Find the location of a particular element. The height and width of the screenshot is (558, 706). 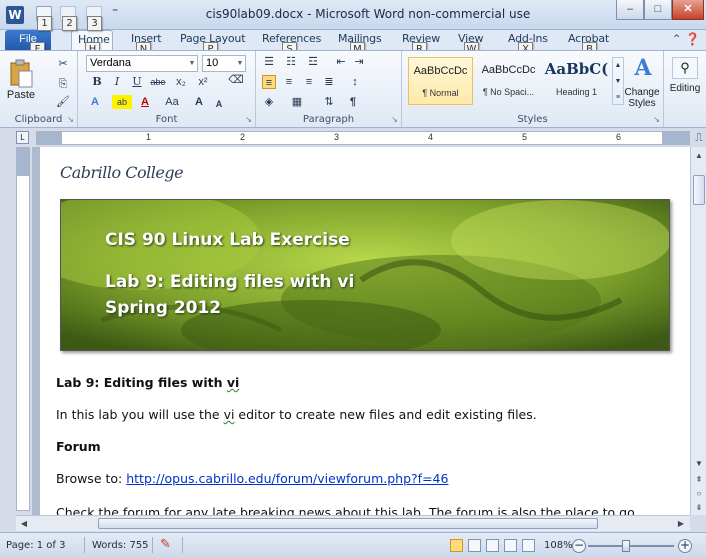

highlight-icon: ab is located at coordinates (122, 102).